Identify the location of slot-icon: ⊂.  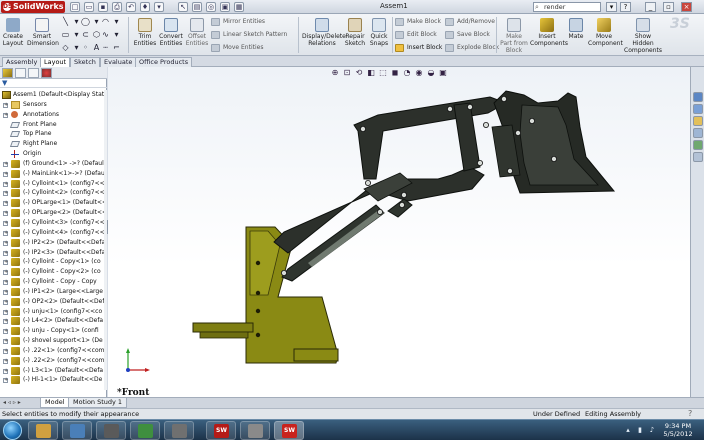
(85, 34).